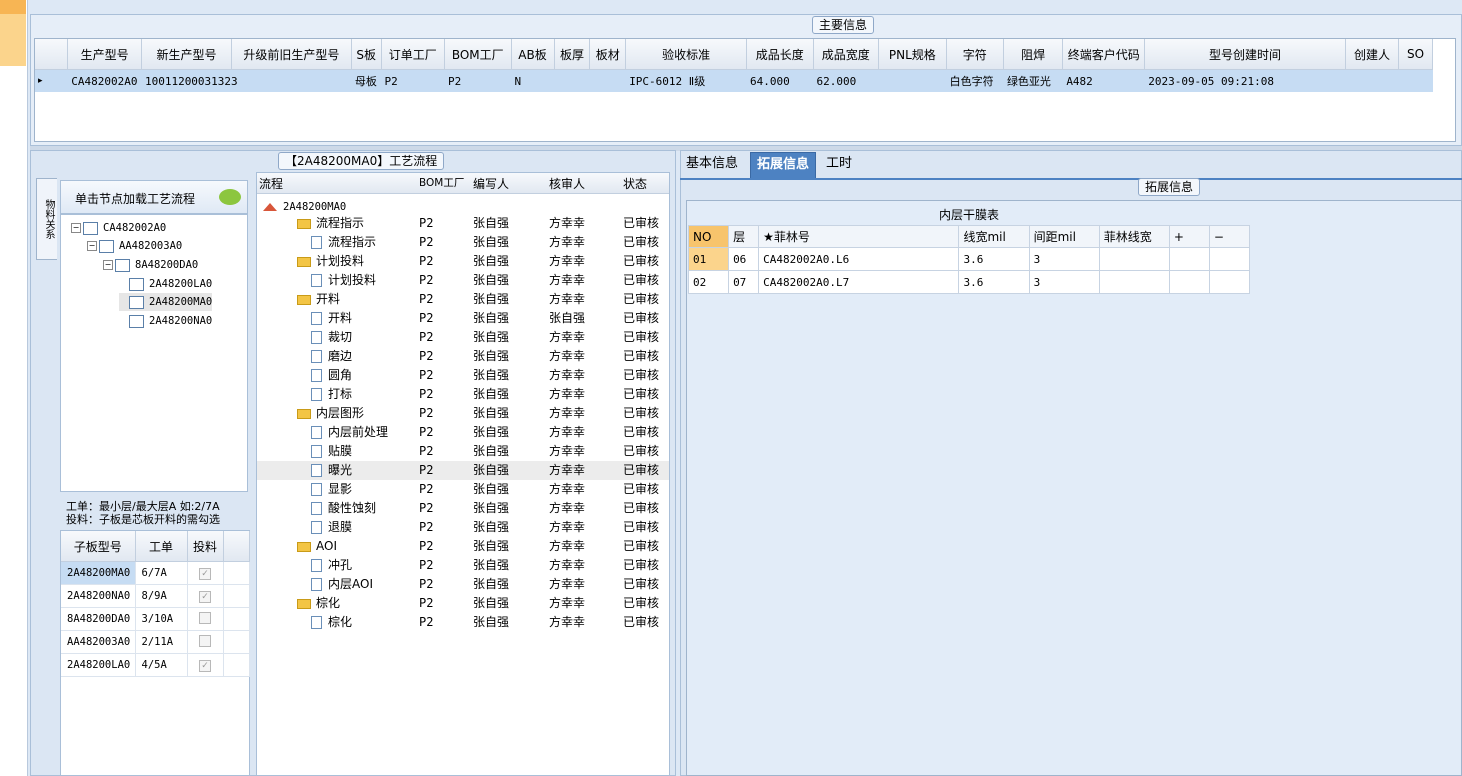 This screenshot has width=1462, height=776. I want to click on column-header: ★菲林号, so click(859, 236).